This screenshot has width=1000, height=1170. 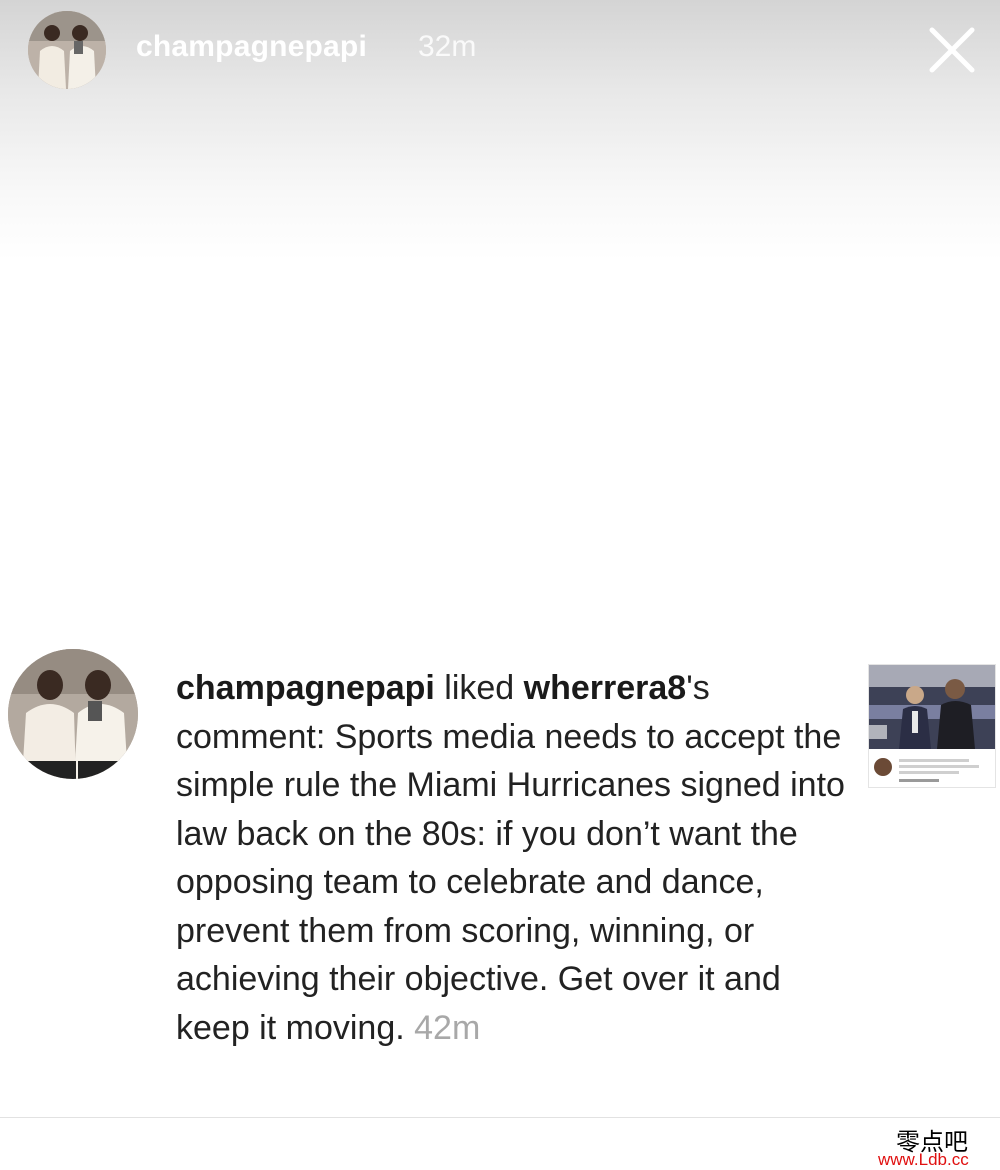 I want to click on target-username: wherrera8, so click(x=605, y=688).